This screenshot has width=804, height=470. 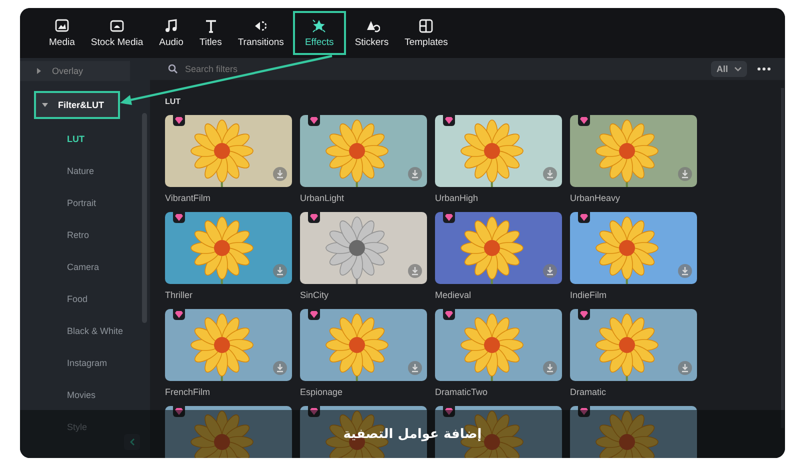 What do you see at coordinates (45, 105) in the screenshot?
I see `caret-down-icon` at bounding box center [45, 105].